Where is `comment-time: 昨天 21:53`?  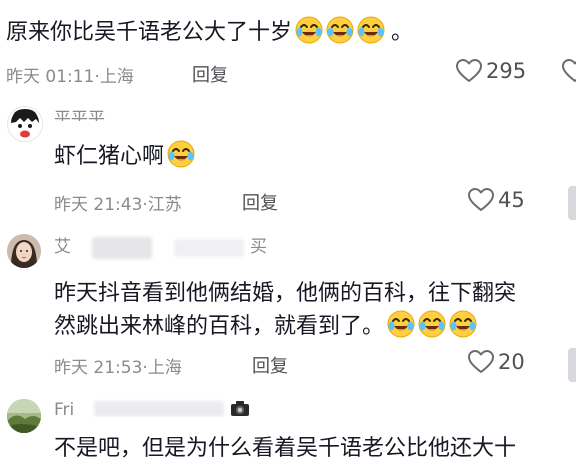
comment-time: 昨天 21:53 is located at coordinates (98, 368).